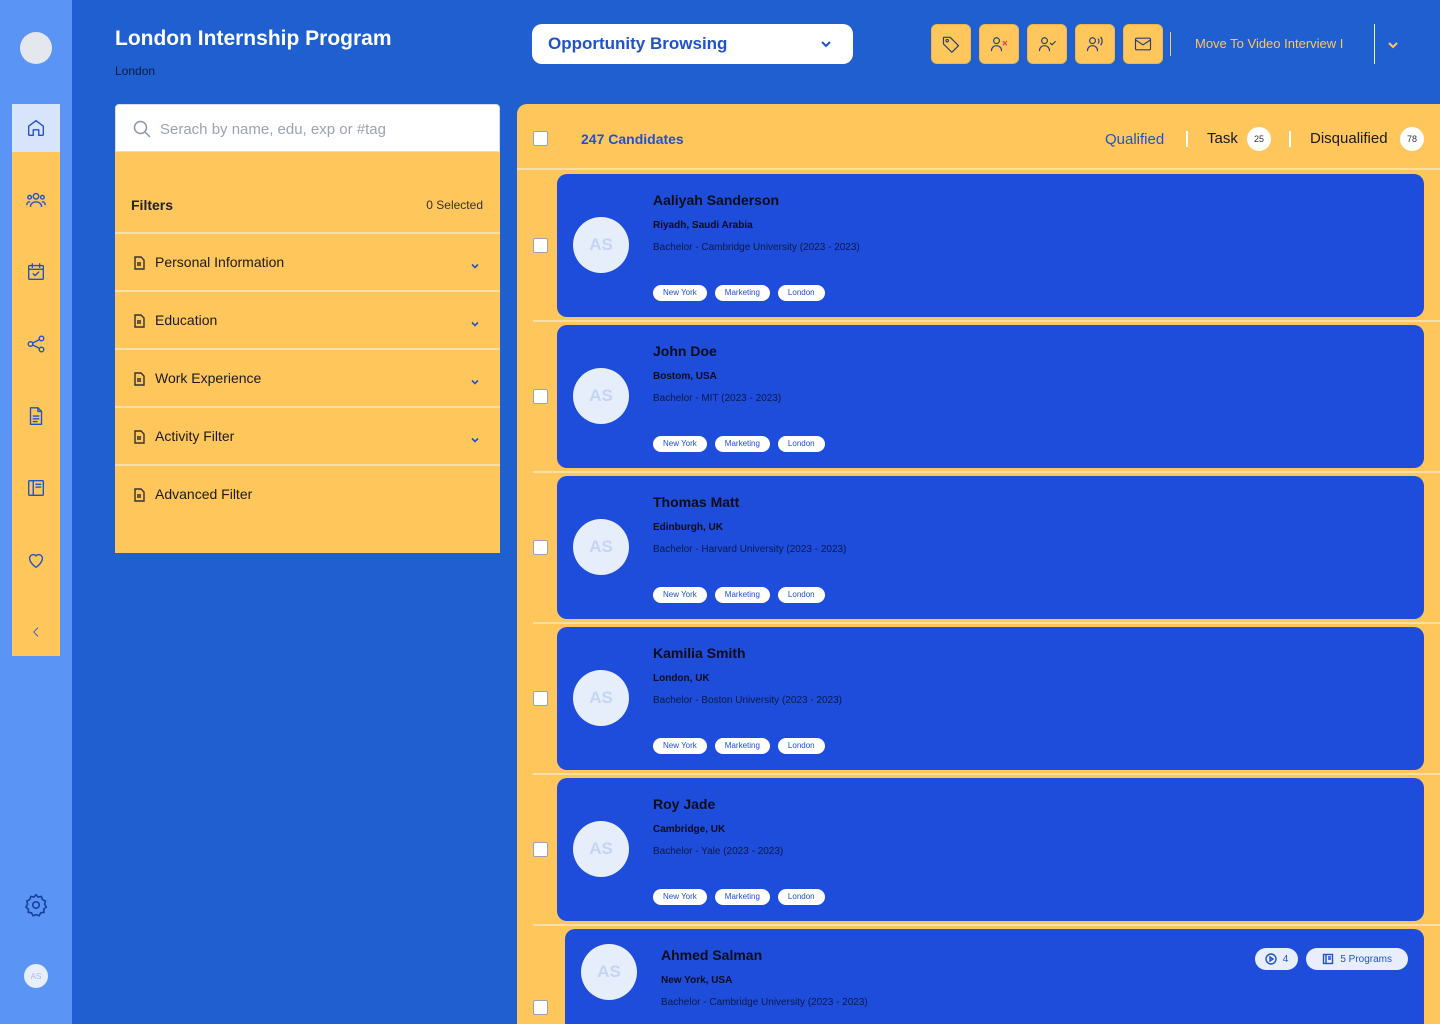  Describe the element at coordinates (195, 436) in the screenshot. I see `filter-label: Activity Filter` at that location.